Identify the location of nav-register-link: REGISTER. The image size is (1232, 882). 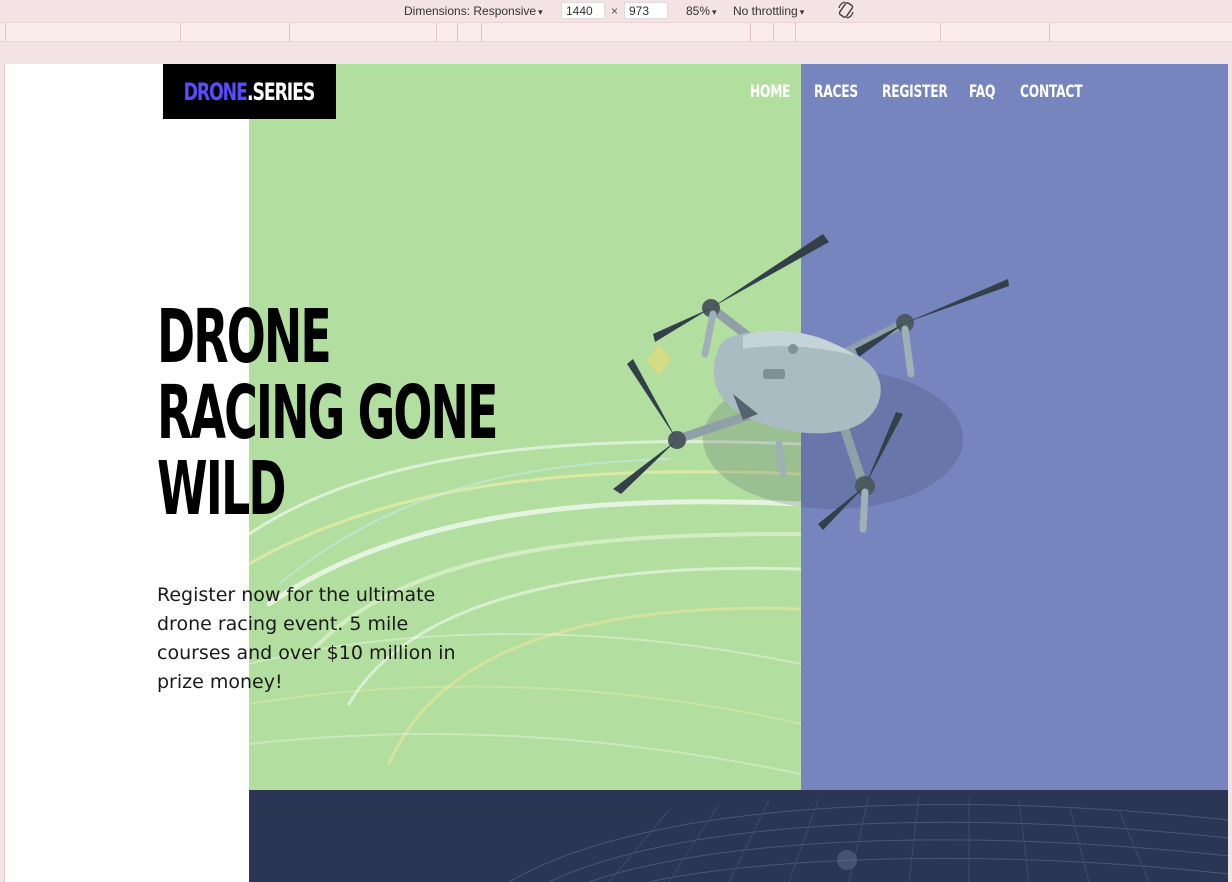
(915, 92).